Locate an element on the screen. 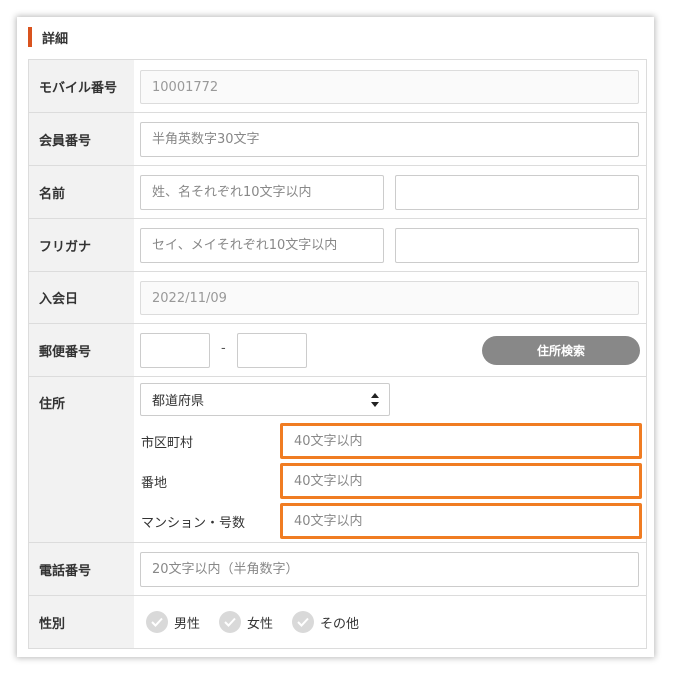 This screenshot has height=676, width=674. row-join-date: 入会日 2022/11/09 is located at coordinates (337, 298).